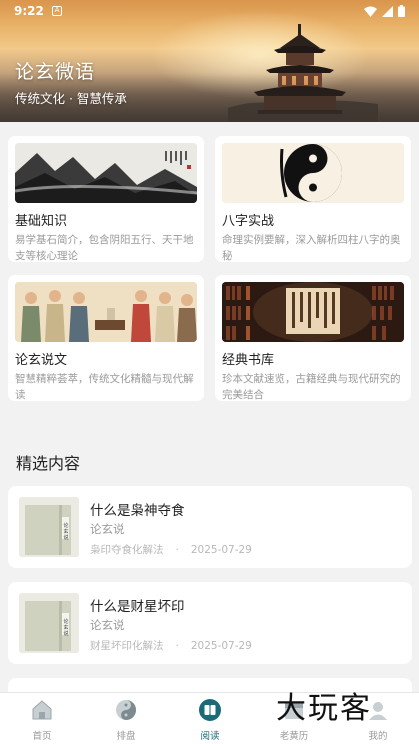  Describe the element at coordinates (210, 710) in the screenshot. I see `book-icon` at that location.